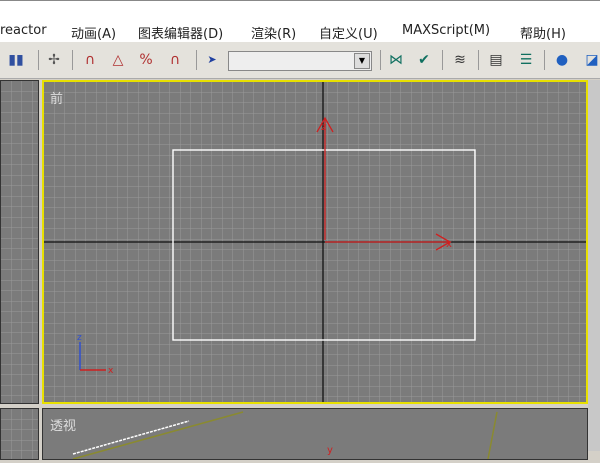  I want to click on left-viewport, so click(19, 242).